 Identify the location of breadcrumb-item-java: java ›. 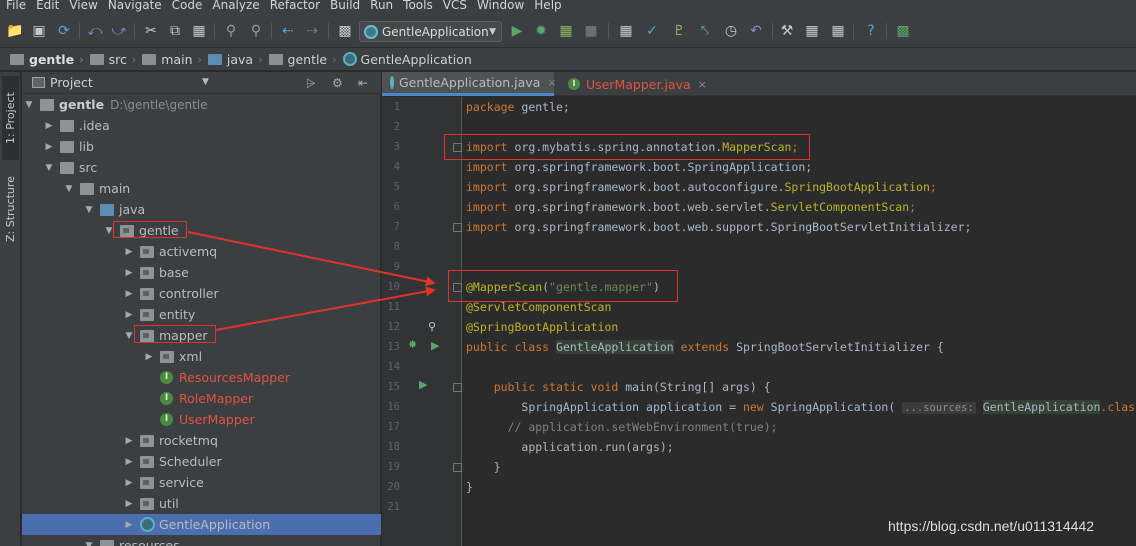
(235, 59).